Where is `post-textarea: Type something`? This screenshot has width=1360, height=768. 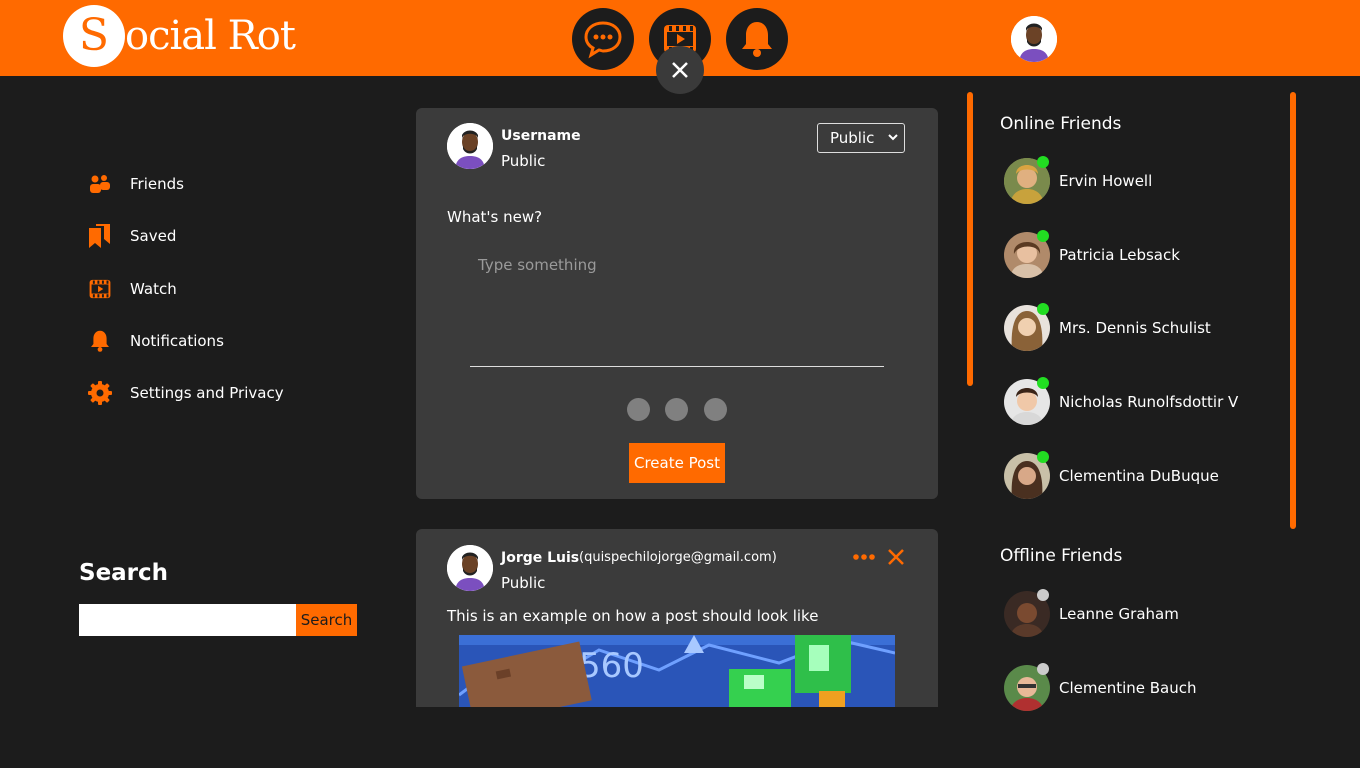
post-textarea: Type something is located at coordinates (537, 265).